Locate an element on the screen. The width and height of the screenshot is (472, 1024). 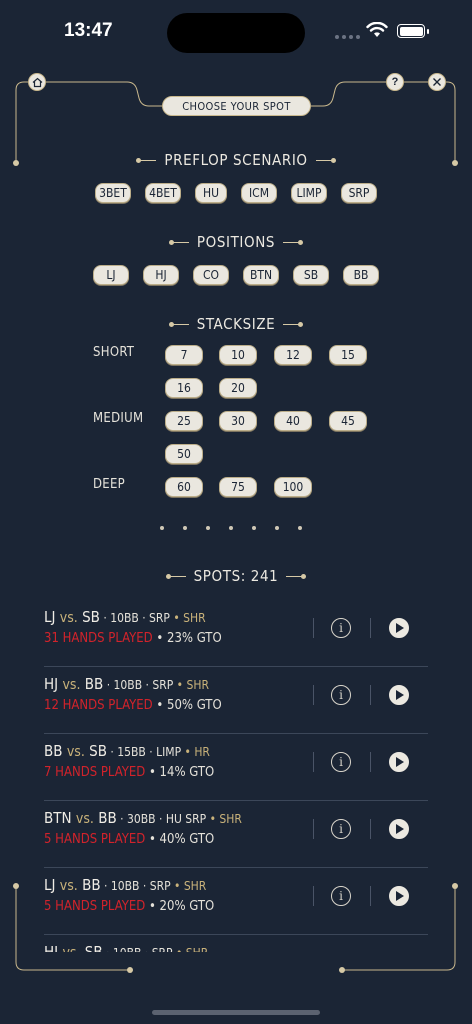
spot-hands-played: 31 HANDS PLAYED is located at coordinates (98, 638).